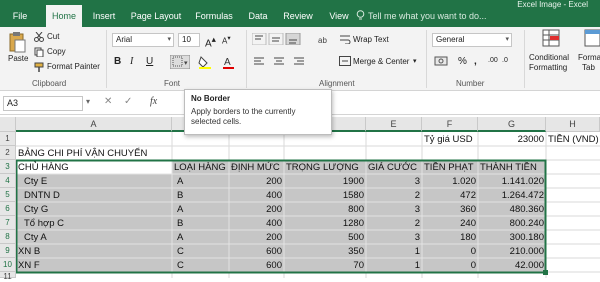 The image size is (600, 282). Describe the element at coordinates (512, 251) in the screenshot. I see `table-cell: 210.000` at that location.